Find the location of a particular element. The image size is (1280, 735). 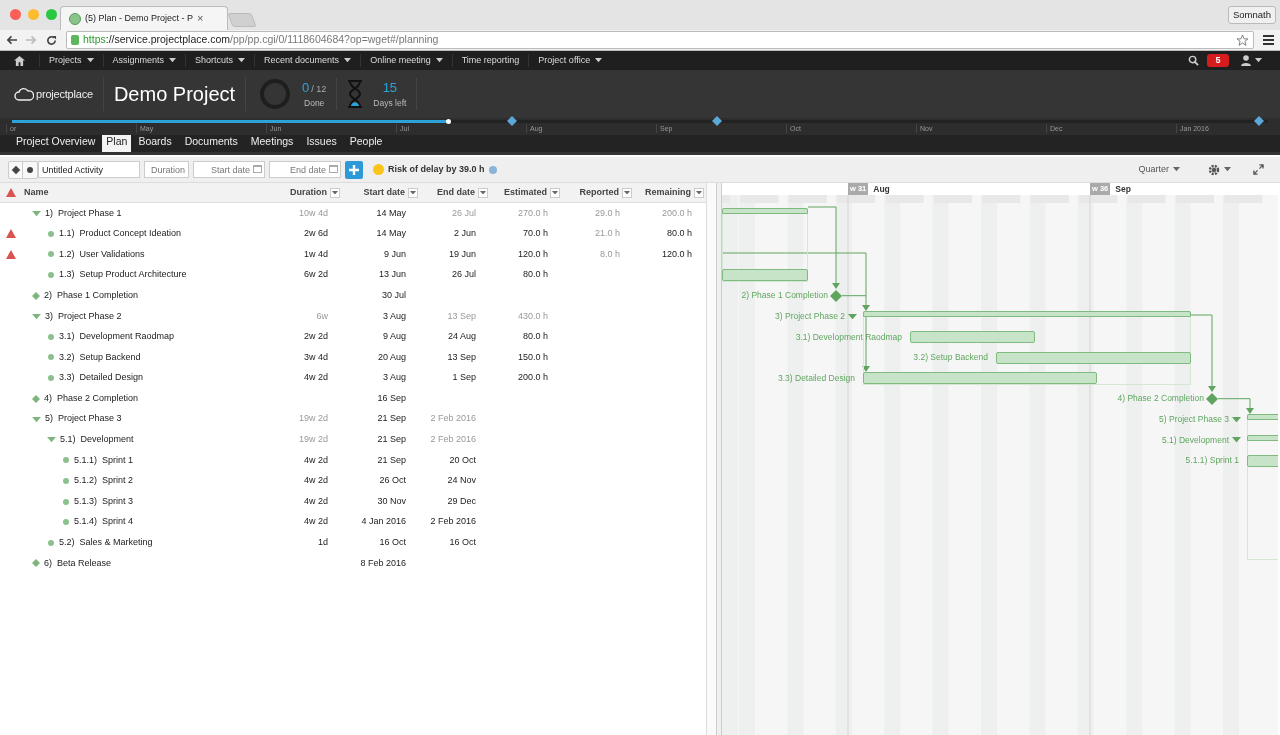

table-cell: 29.0 h is located at coordinates (607, 212).